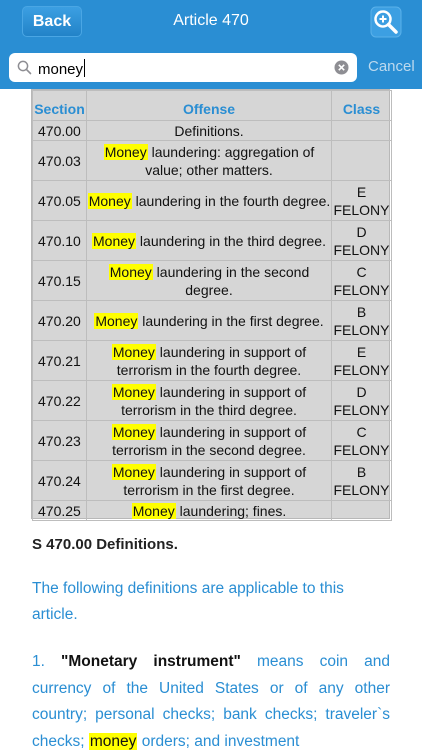 The image size is (422, 750). What do you see at coordinates (151, 661) in the screenshot?
I see `definition-term: "Monetary instrument"` at bounding box center [151, 661].